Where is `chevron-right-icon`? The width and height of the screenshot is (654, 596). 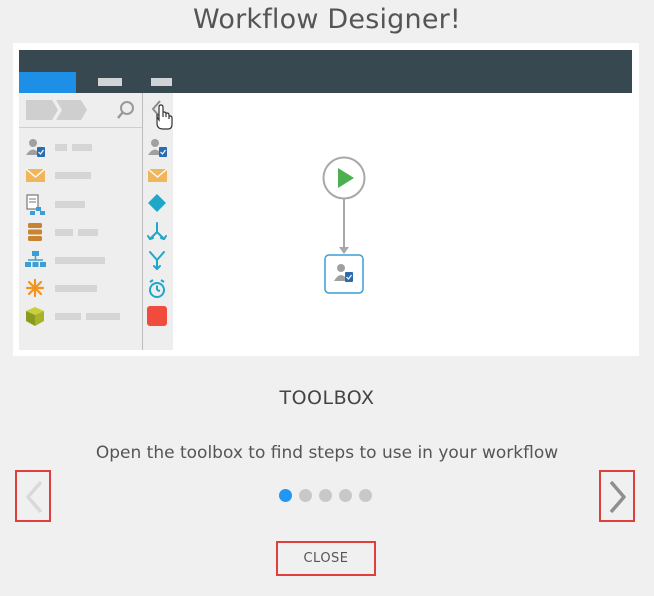 chevron-right-icon is located at coordinates (617, 497).